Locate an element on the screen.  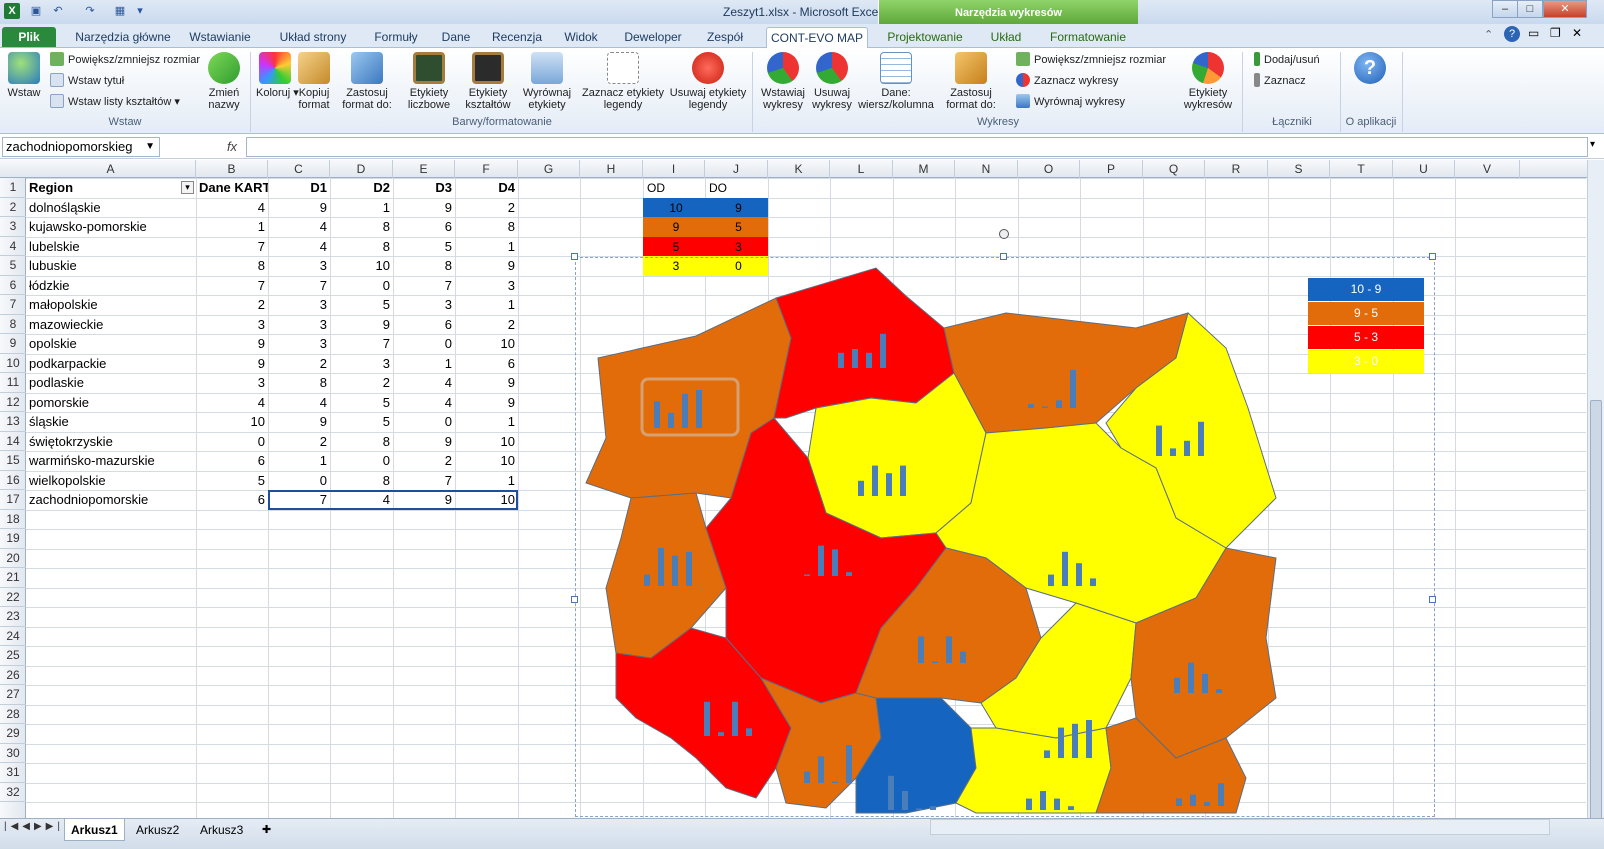
resize-map-button: Powiększ/zmniejsz rozmiar is located at coordinates (125, 60).